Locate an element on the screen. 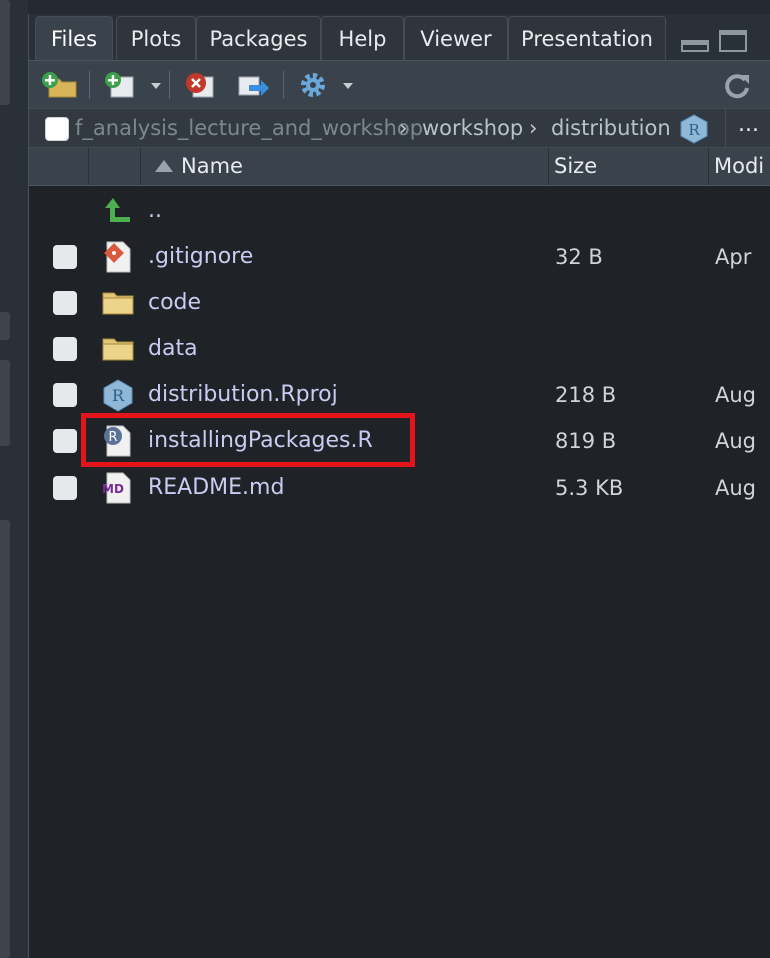 The width and height of the screenshot is (770, 958). breadcrumb-item: workshop is located at coordinates (472, 128).